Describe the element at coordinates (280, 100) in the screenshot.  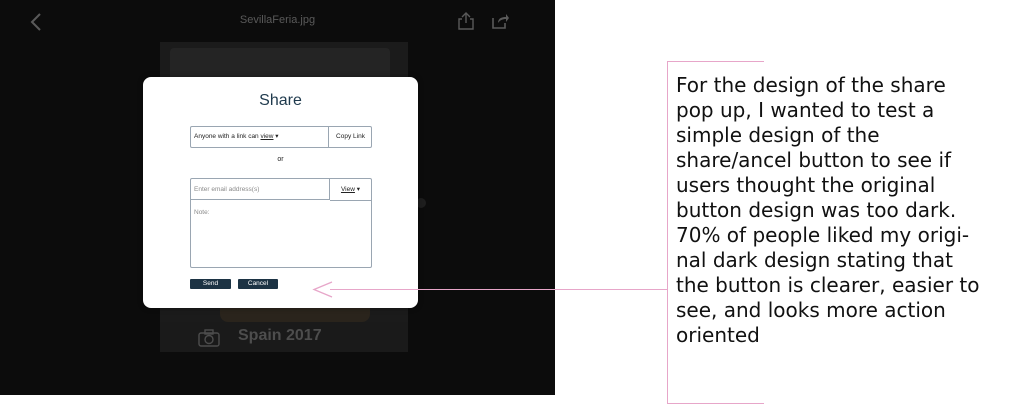
I see `dialog-title: Share` at that location.